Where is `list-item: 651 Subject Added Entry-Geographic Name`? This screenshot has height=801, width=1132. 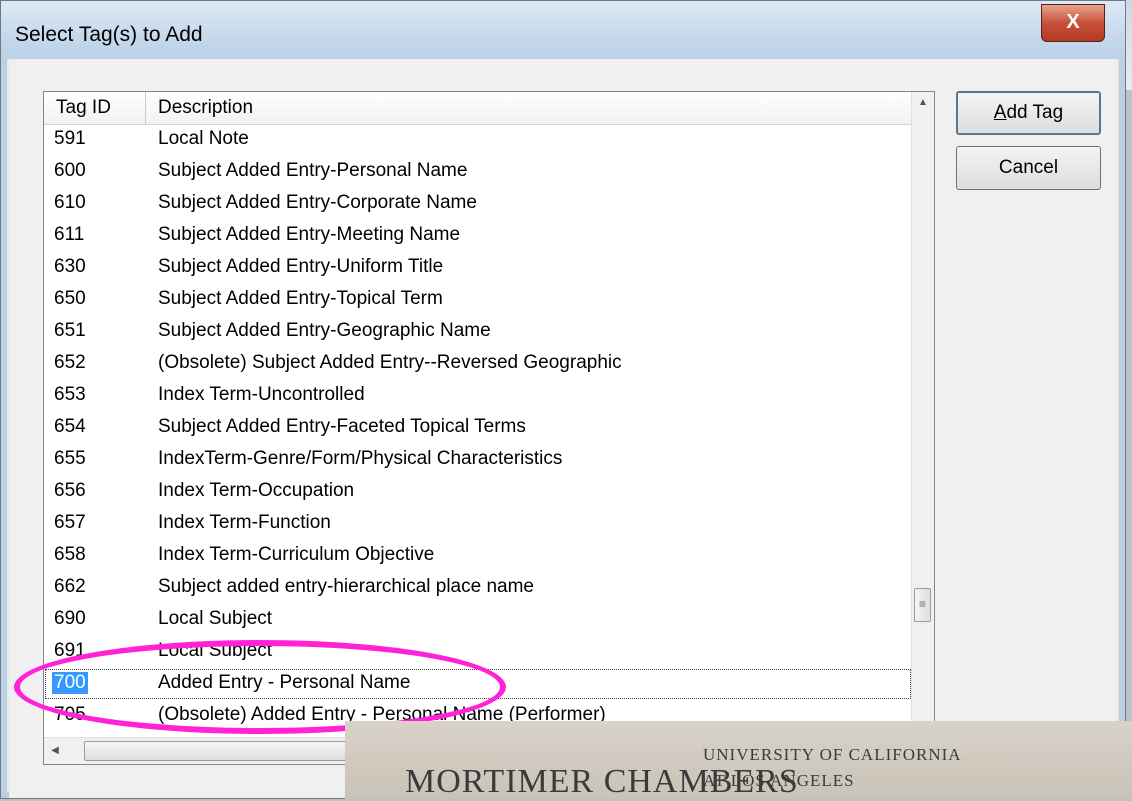
list-item: 651 Subject Added Entry-Geographic Name is located at coordinates (478, 332).